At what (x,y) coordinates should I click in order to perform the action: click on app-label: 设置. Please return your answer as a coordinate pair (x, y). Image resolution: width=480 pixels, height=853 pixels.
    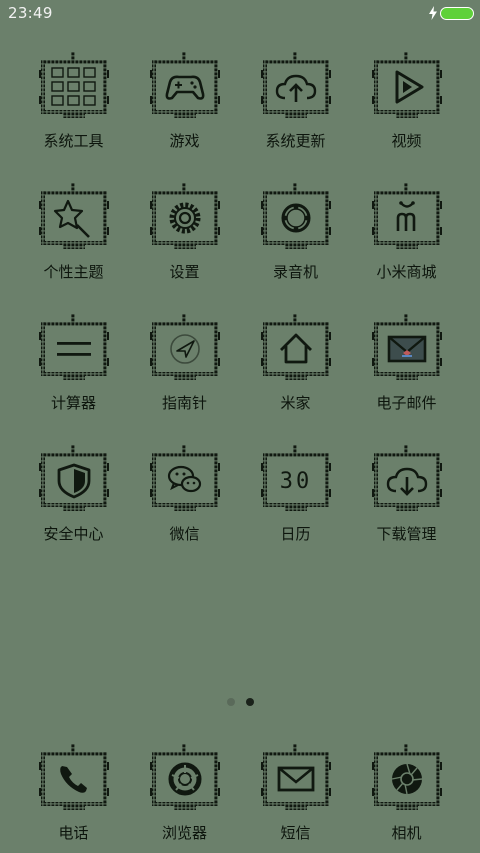
    Looking at the image, I should click on (184, 272).